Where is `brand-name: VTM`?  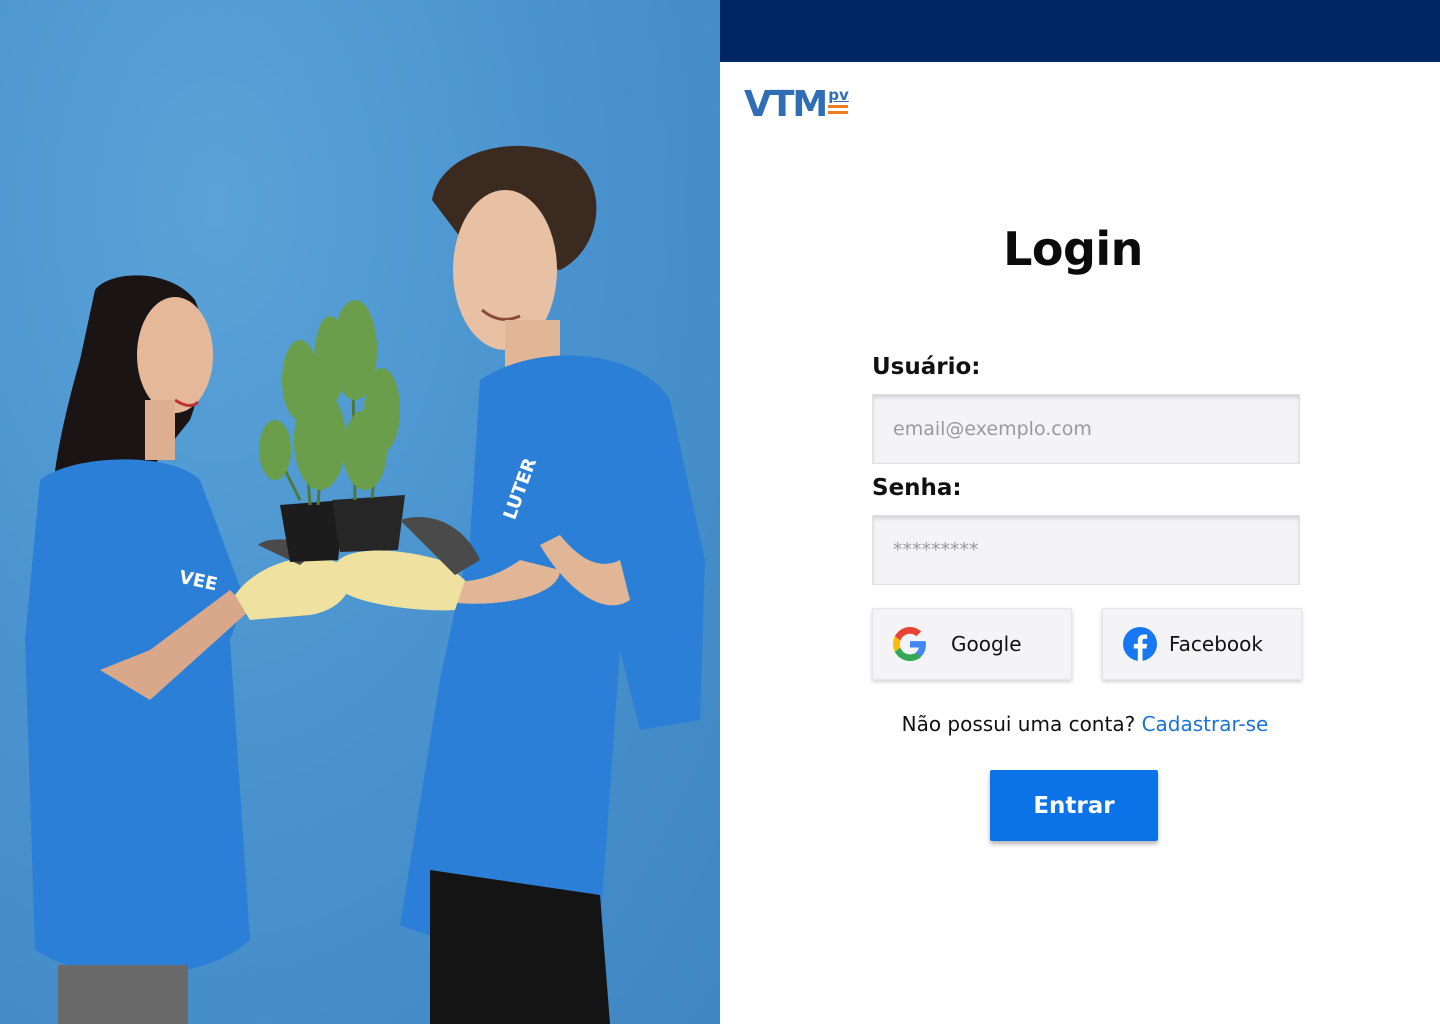 brand-name: VTM is located at coordinates (786, 104).